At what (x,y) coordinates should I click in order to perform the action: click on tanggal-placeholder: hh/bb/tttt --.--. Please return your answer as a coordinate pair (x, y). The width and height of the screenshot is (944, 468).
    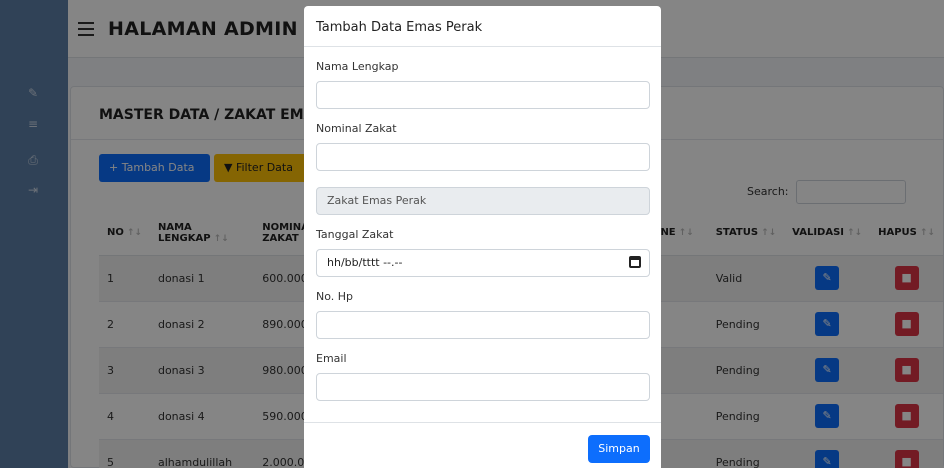
    Looking at the image, I should click on (365, 262).